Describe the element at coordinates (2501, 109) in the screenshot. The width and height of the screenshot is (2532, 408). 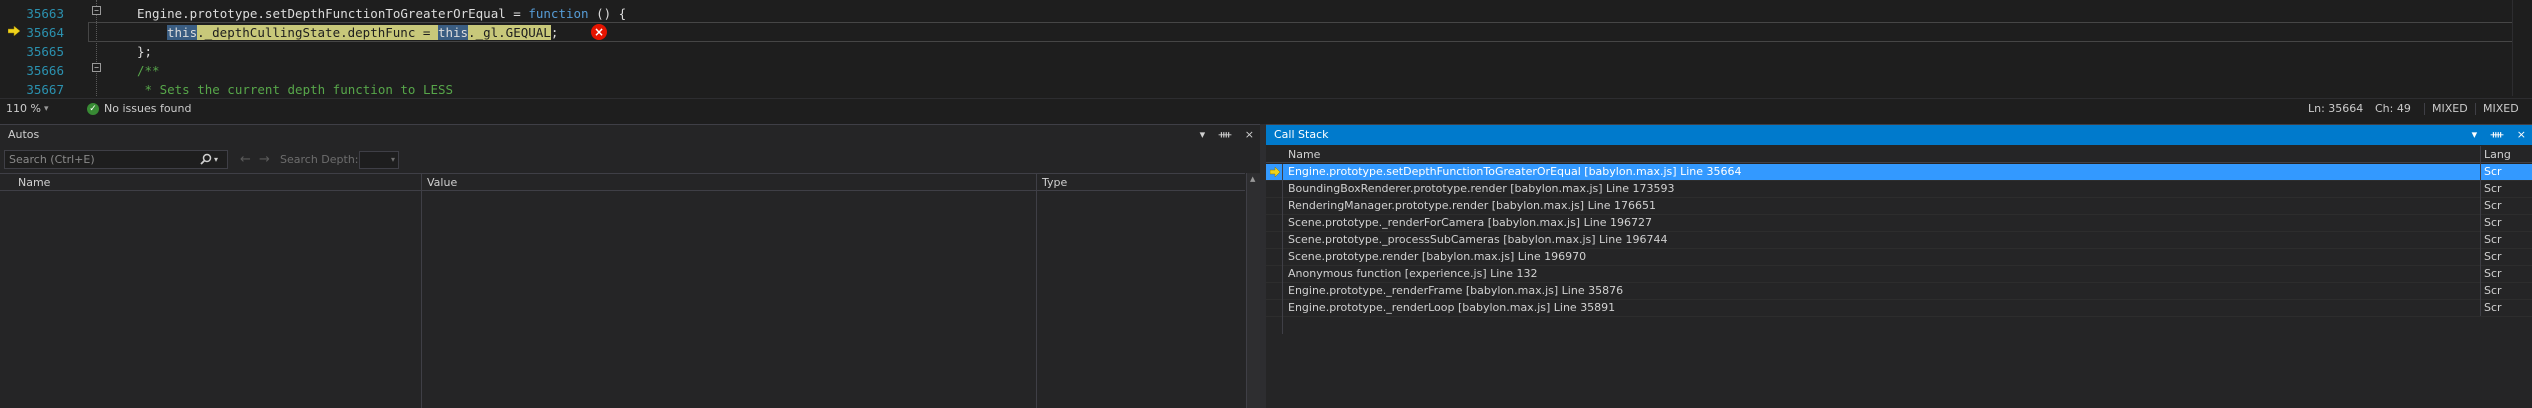
I see `line-ending-mode: MIXED` at that location.